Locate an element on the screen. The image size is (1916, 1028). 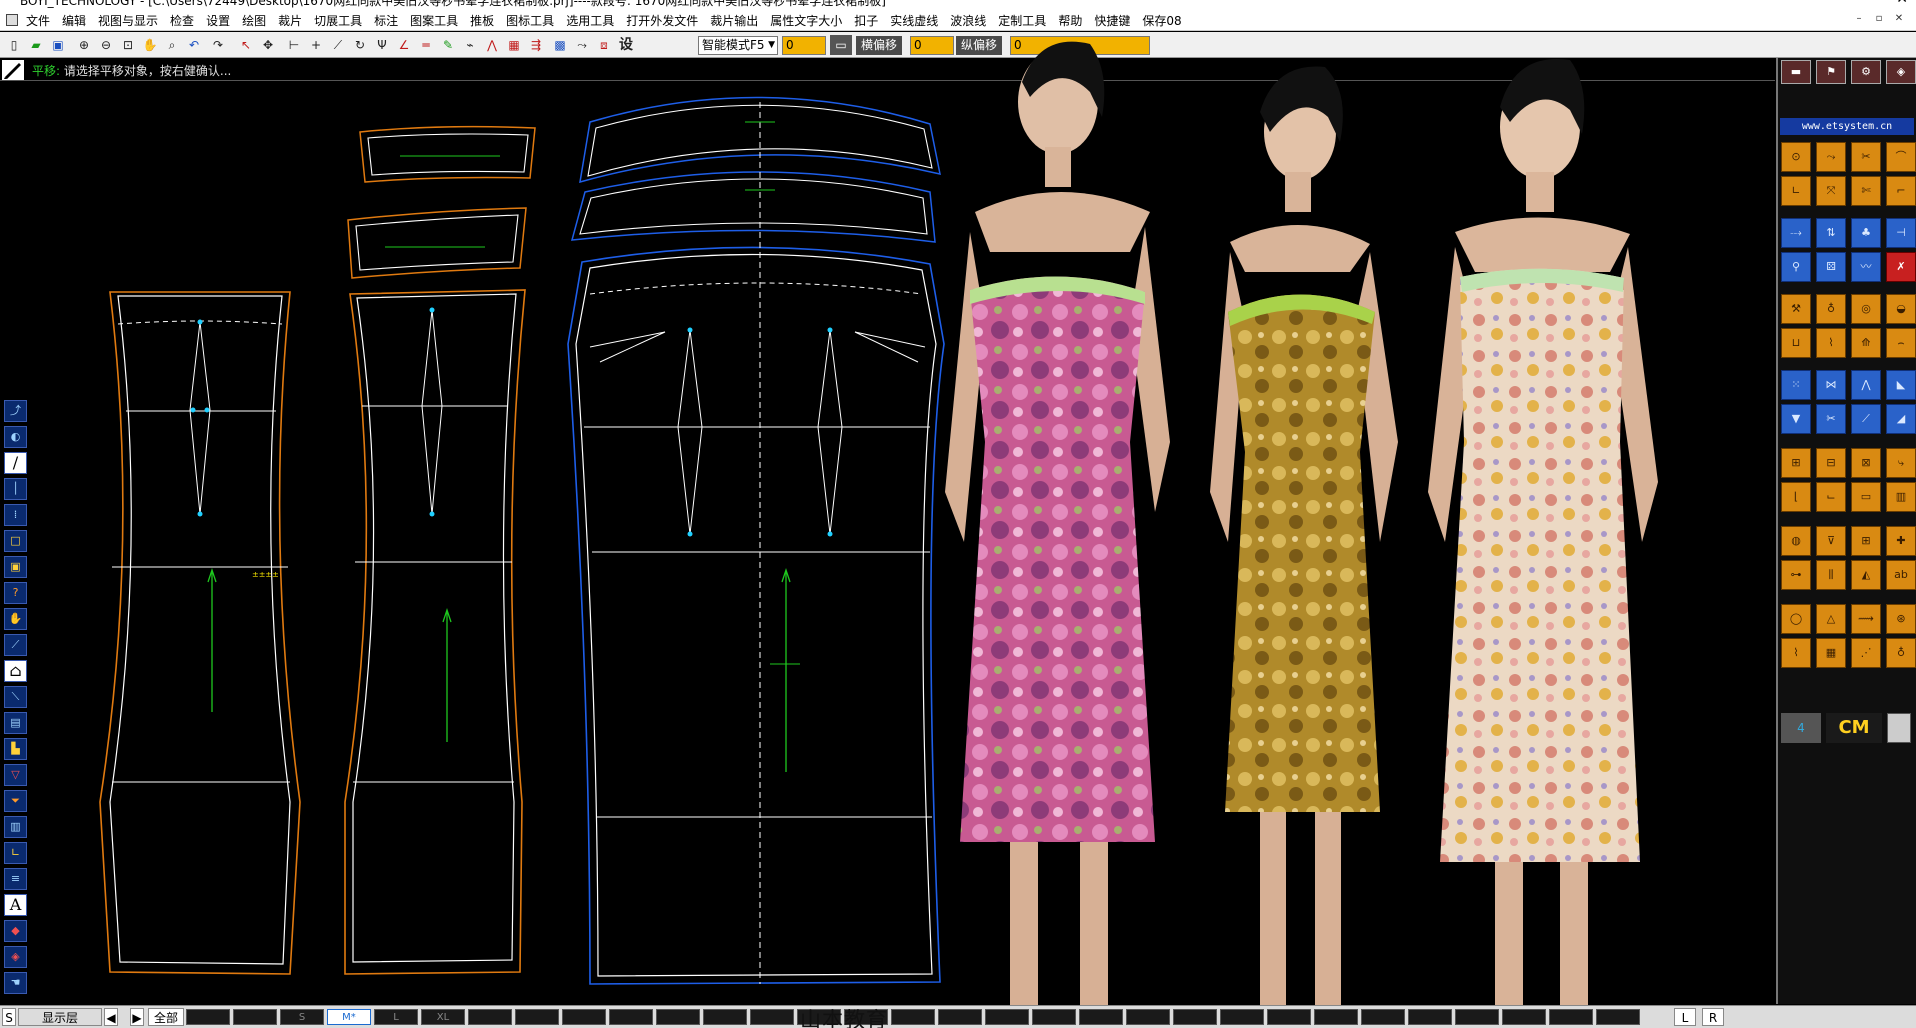
lock-icon: ▭ is located at coordinates (841, 45).